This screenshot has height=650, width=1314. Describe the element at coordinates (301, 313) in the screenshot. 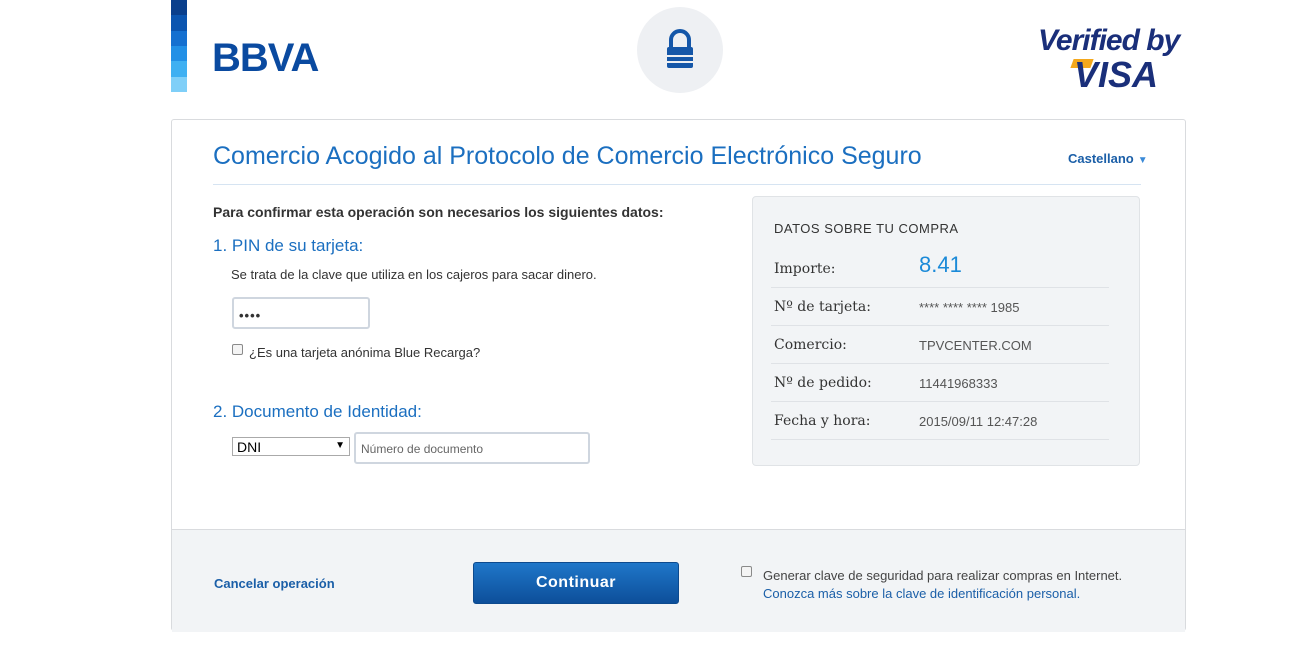

I see `pin-input: ••••` at that location.